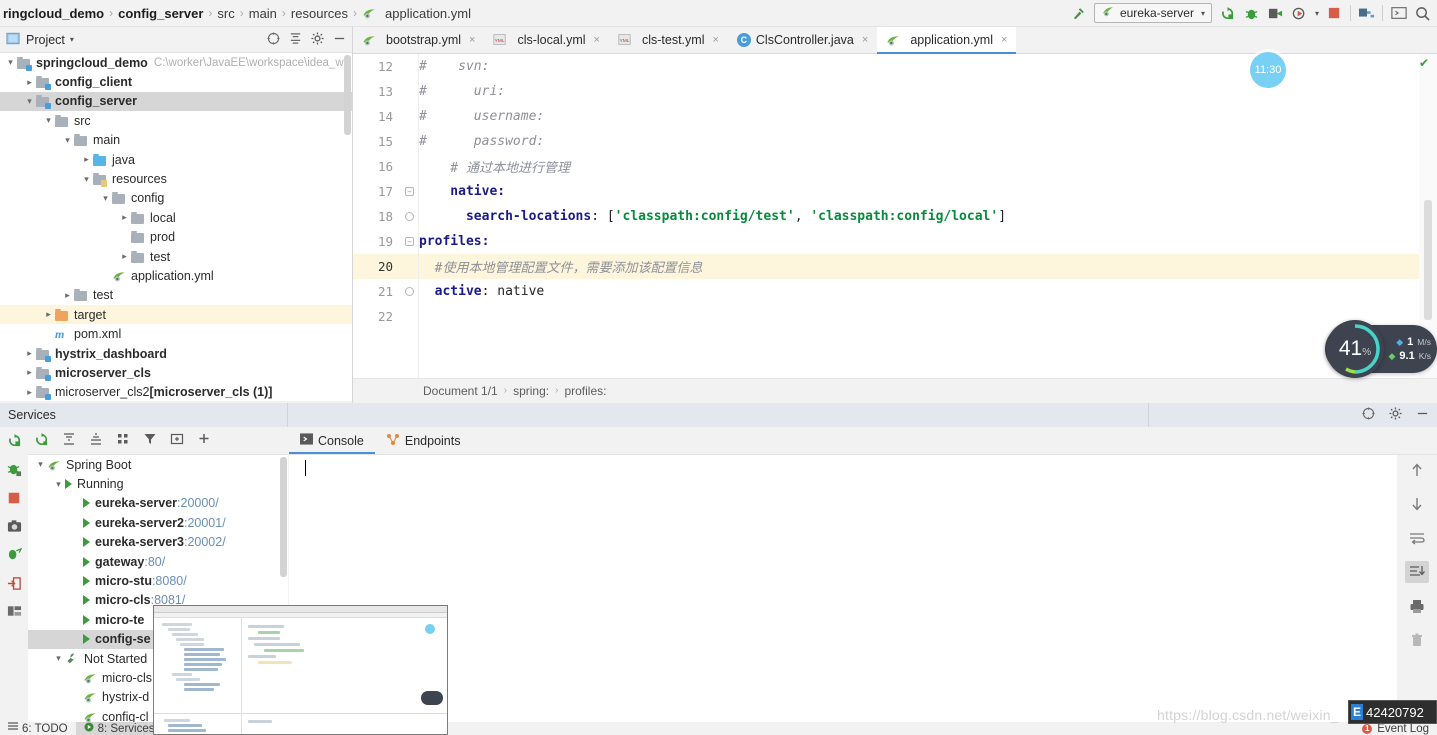  Describe the element at coordinates (919, 241) in the screenshot. I see `code-line: profiles:` at that location.